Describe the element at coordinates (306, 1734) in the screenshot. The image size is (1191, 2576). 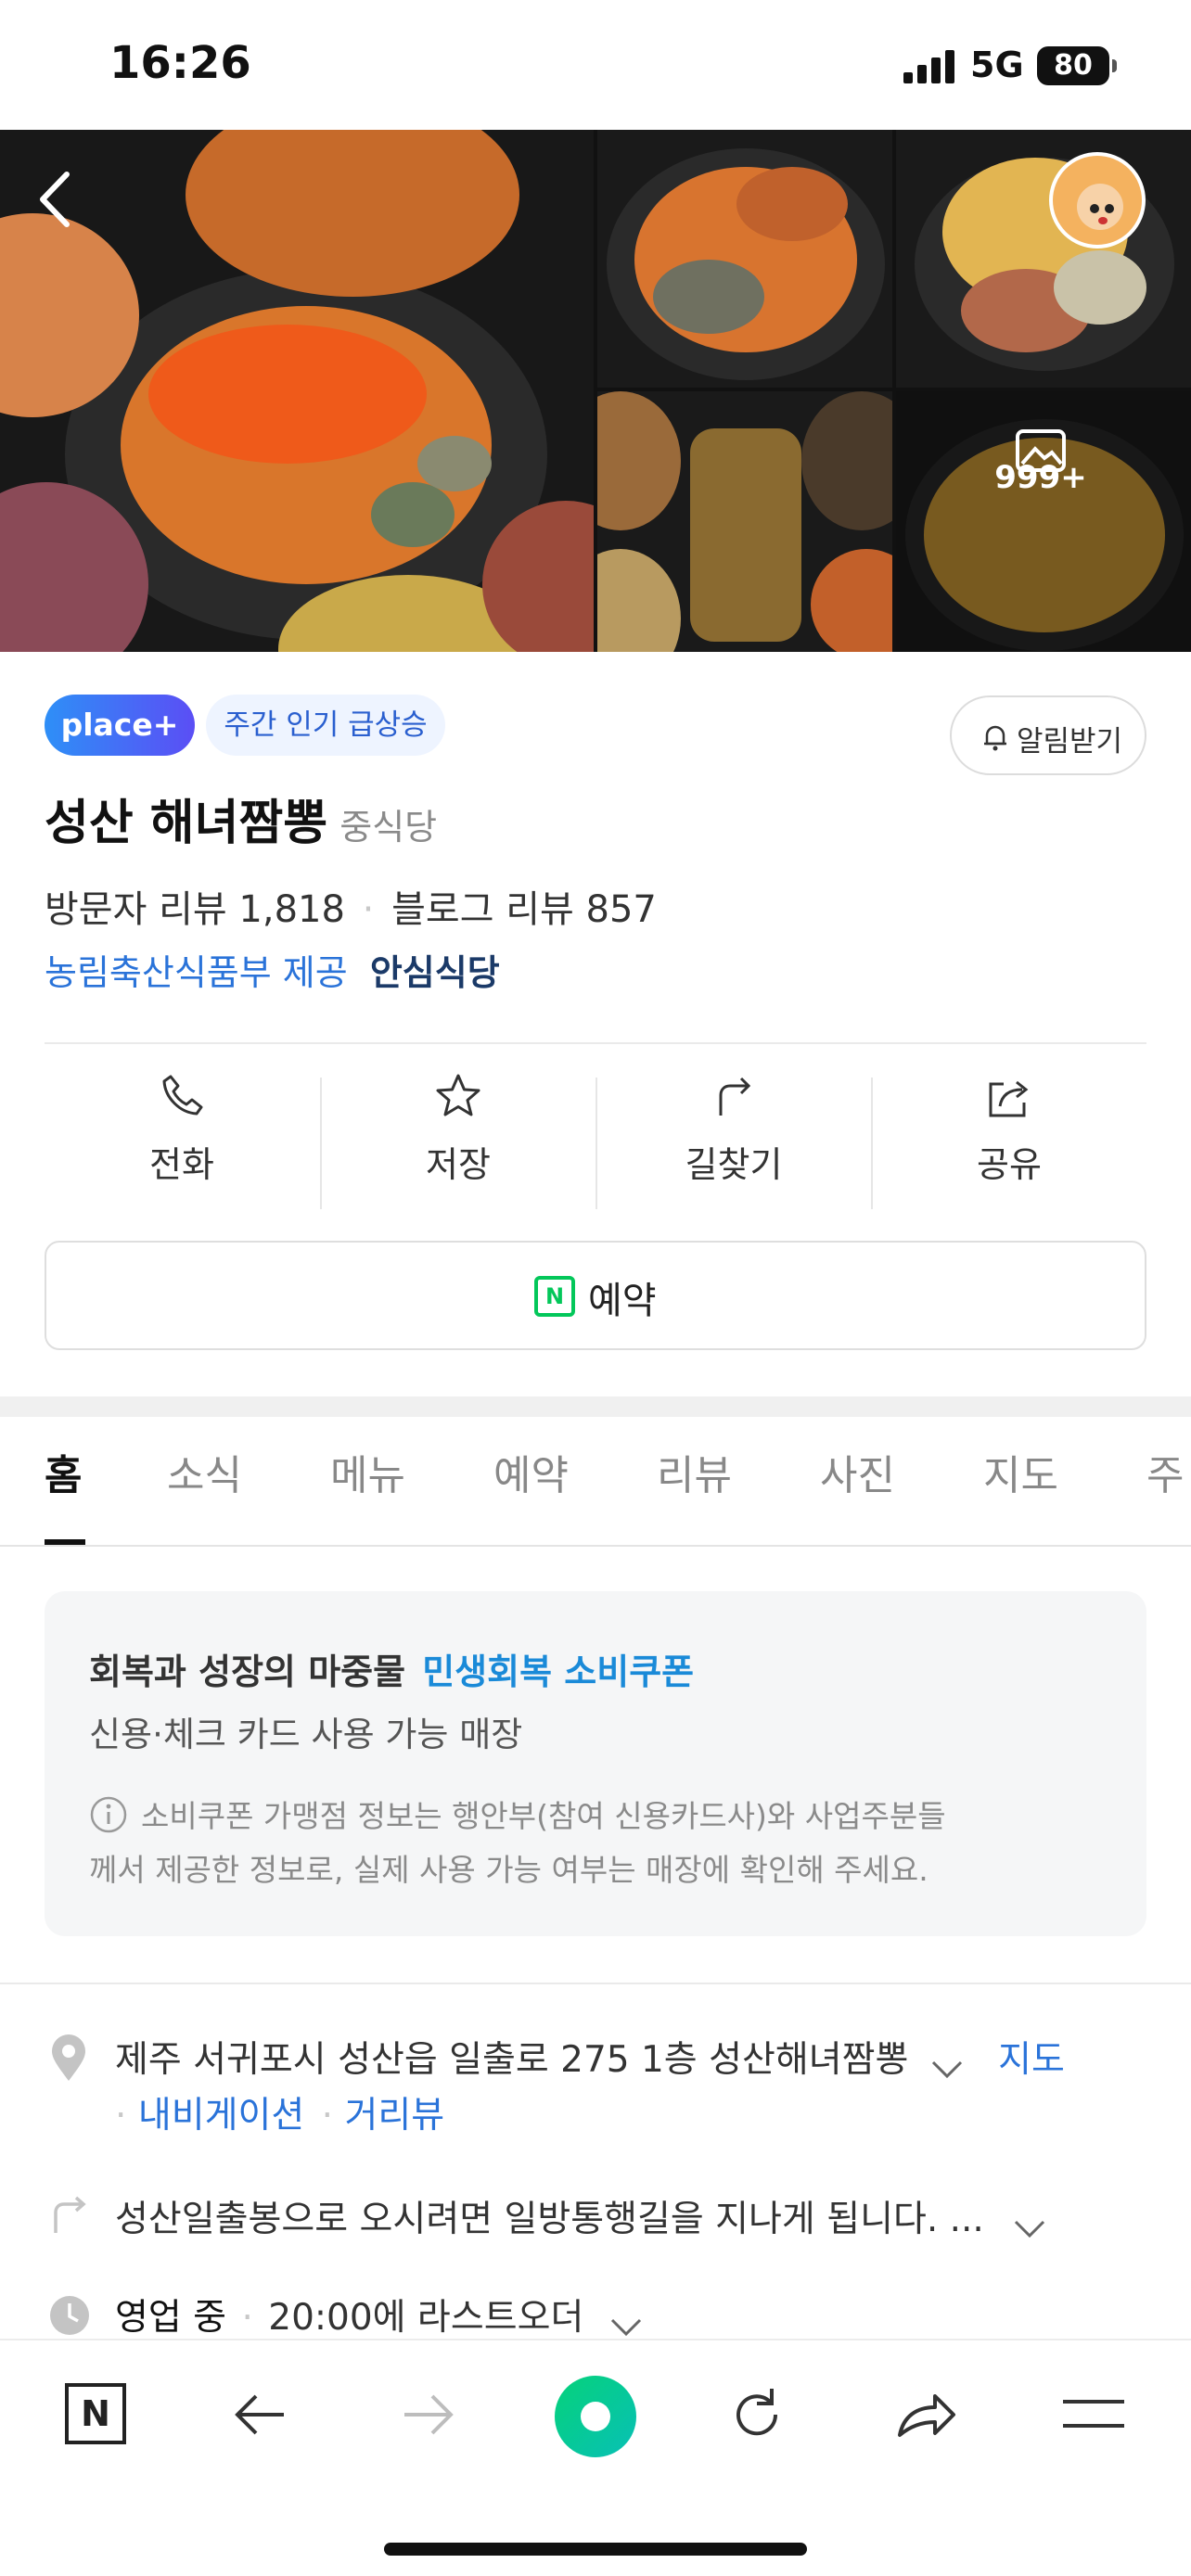
I see `coupon-subtitle: 신용·체크 카드 사용 가능 매장` at that location.